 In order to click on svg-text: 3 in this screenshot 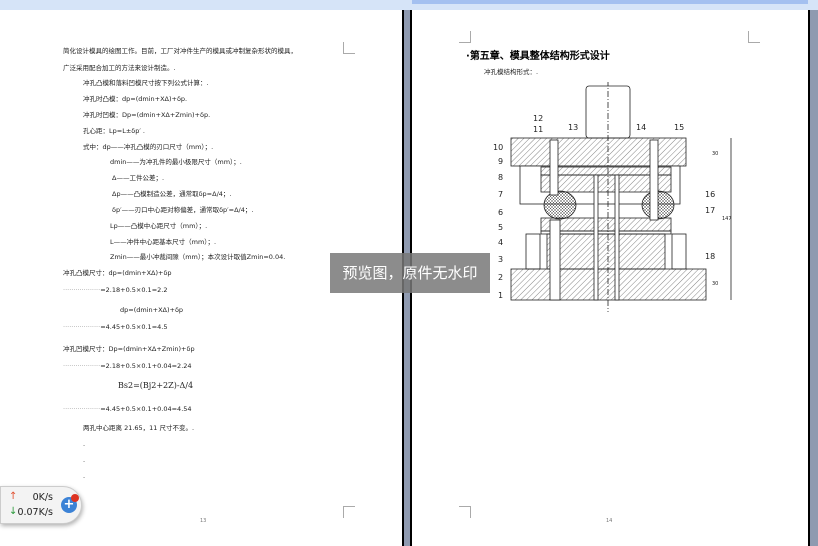, I will do `click(500, 259)`.